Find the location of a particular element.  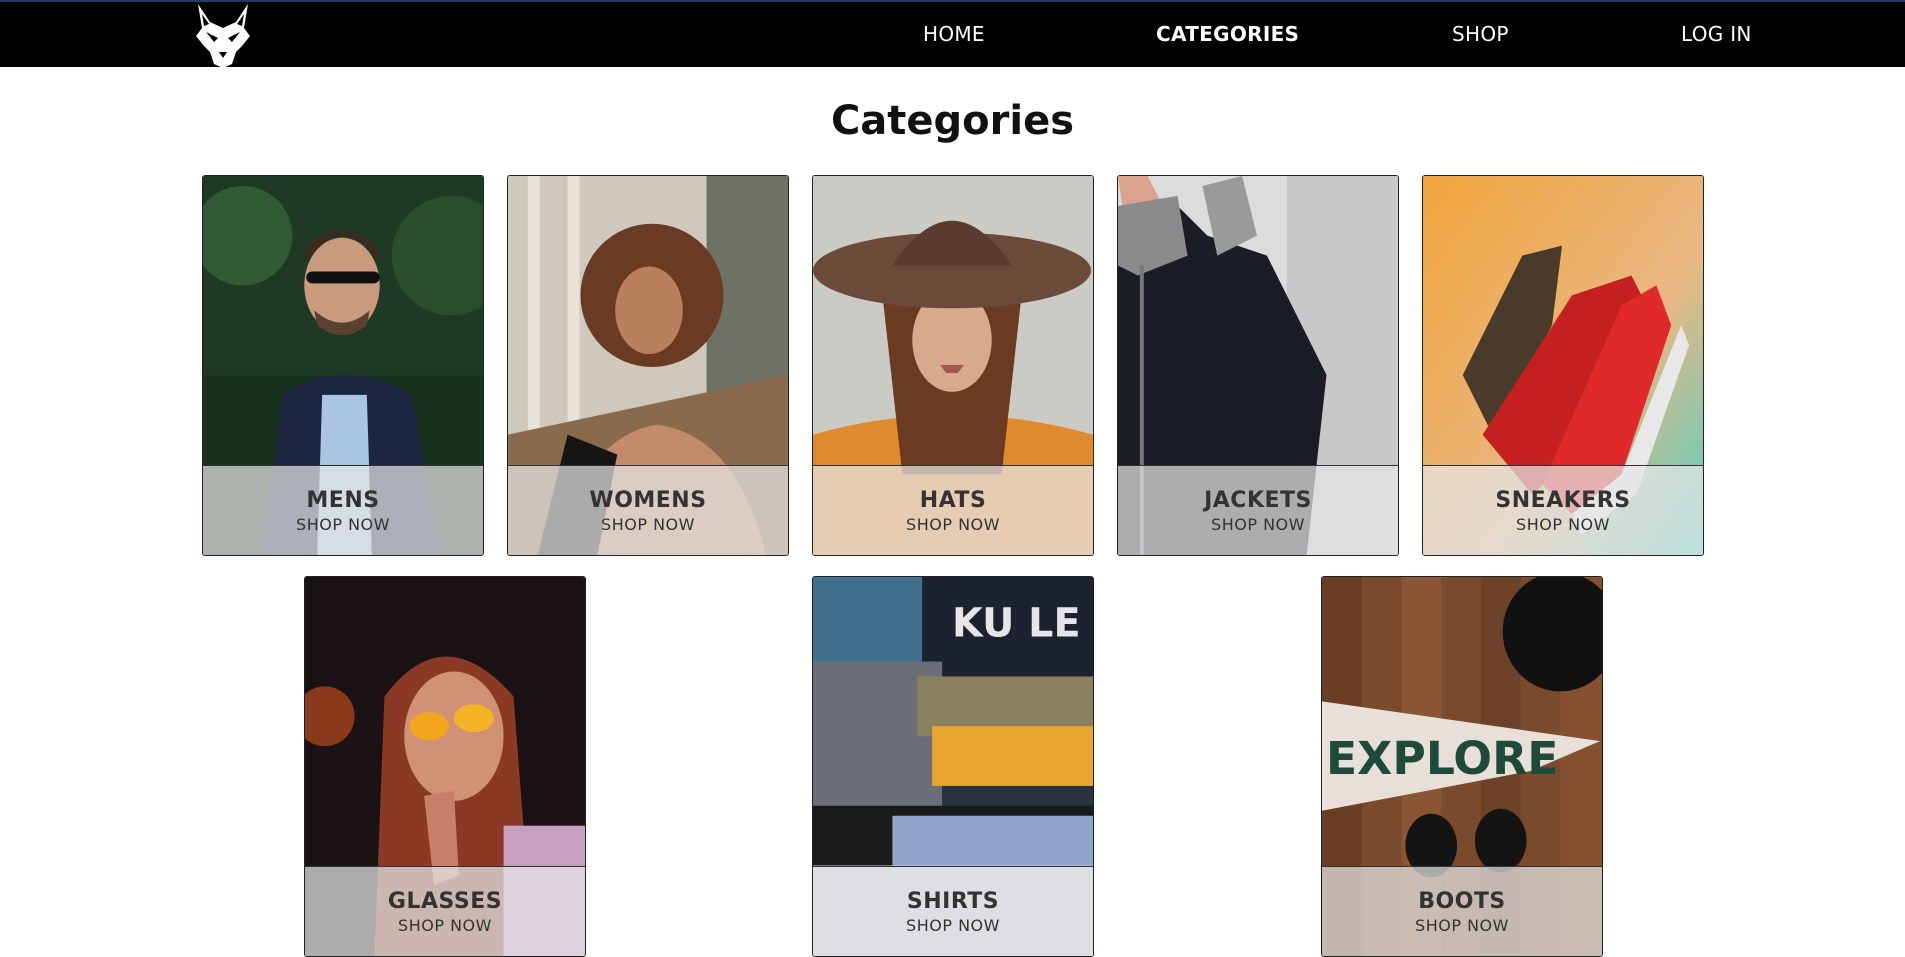

category-overlay: MENS SHOP NOW is located at coordinates (343, 510).